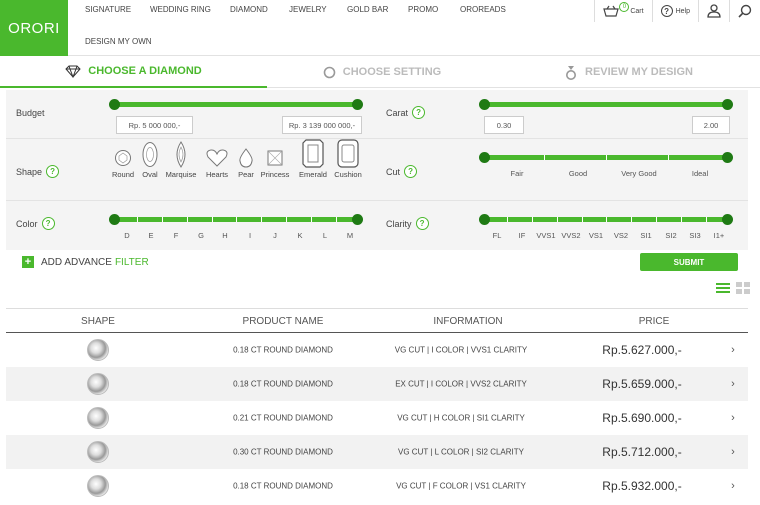 The height and width of the screenshot is (505, 760). I want to click on orori-logo: ORORI, so click(34, 28).